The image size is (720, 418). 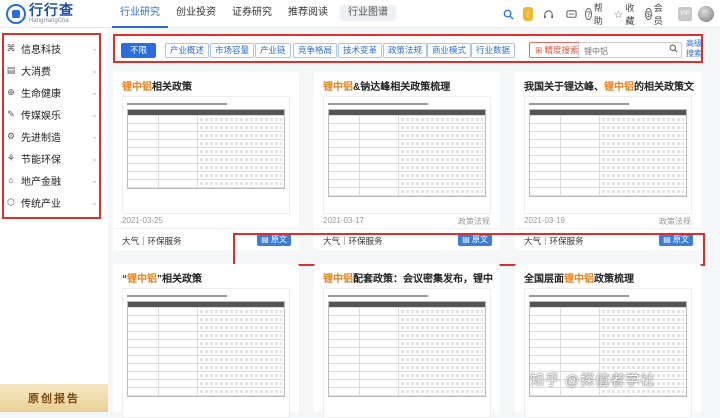 I want to click on chip-policy: 政策法规, so click(x=405, y=50).